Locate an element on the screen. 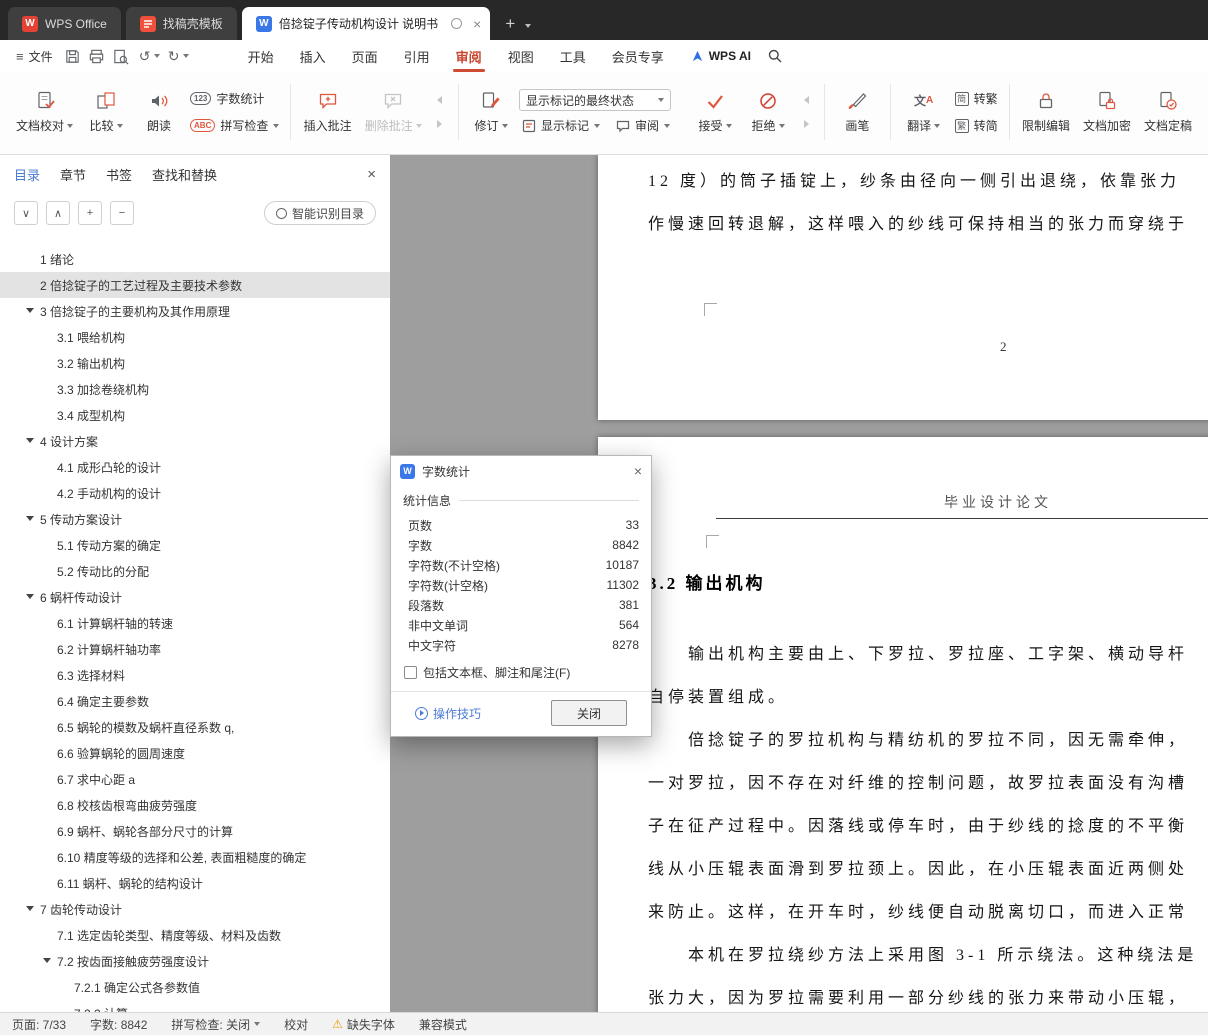  restrict-editing-button: 限制编辑 is located at coordinates (1046, 112).